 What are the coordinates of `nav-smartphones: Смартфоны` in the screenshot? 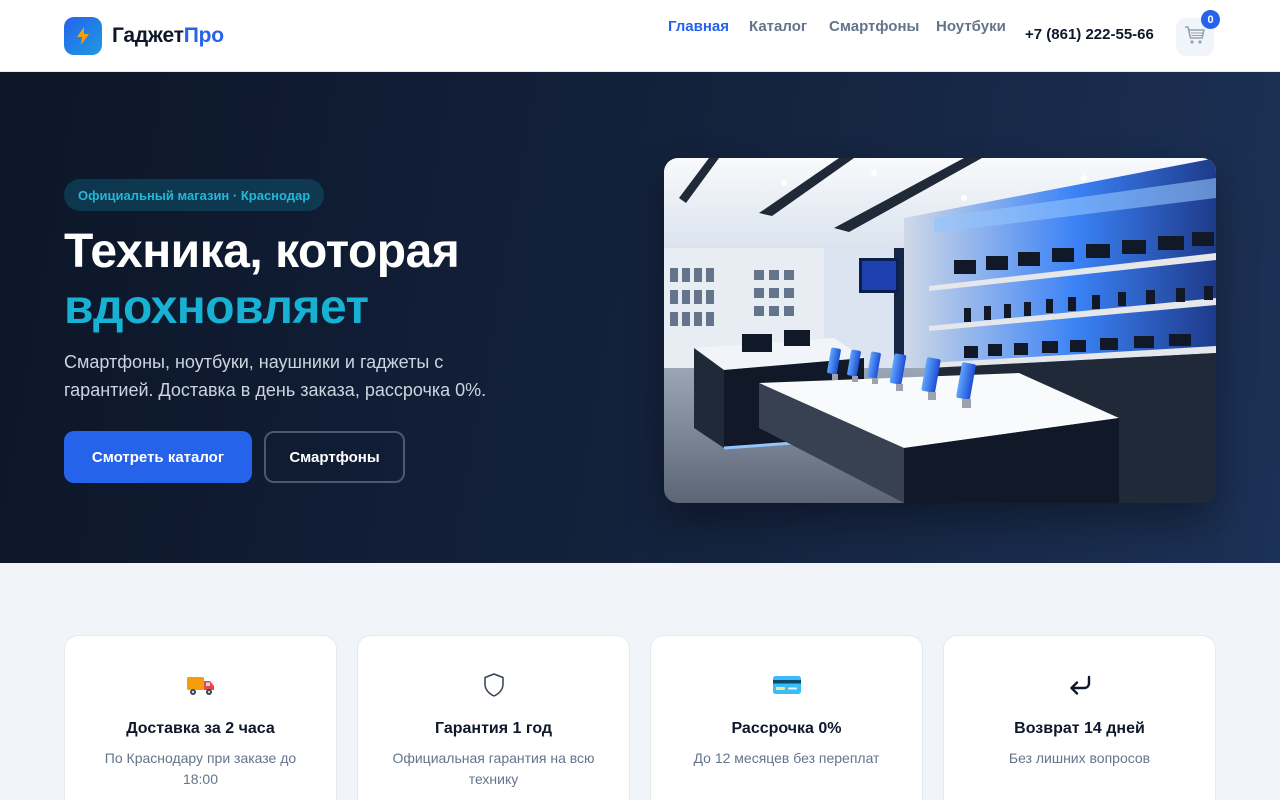 It's located at (874, 26).